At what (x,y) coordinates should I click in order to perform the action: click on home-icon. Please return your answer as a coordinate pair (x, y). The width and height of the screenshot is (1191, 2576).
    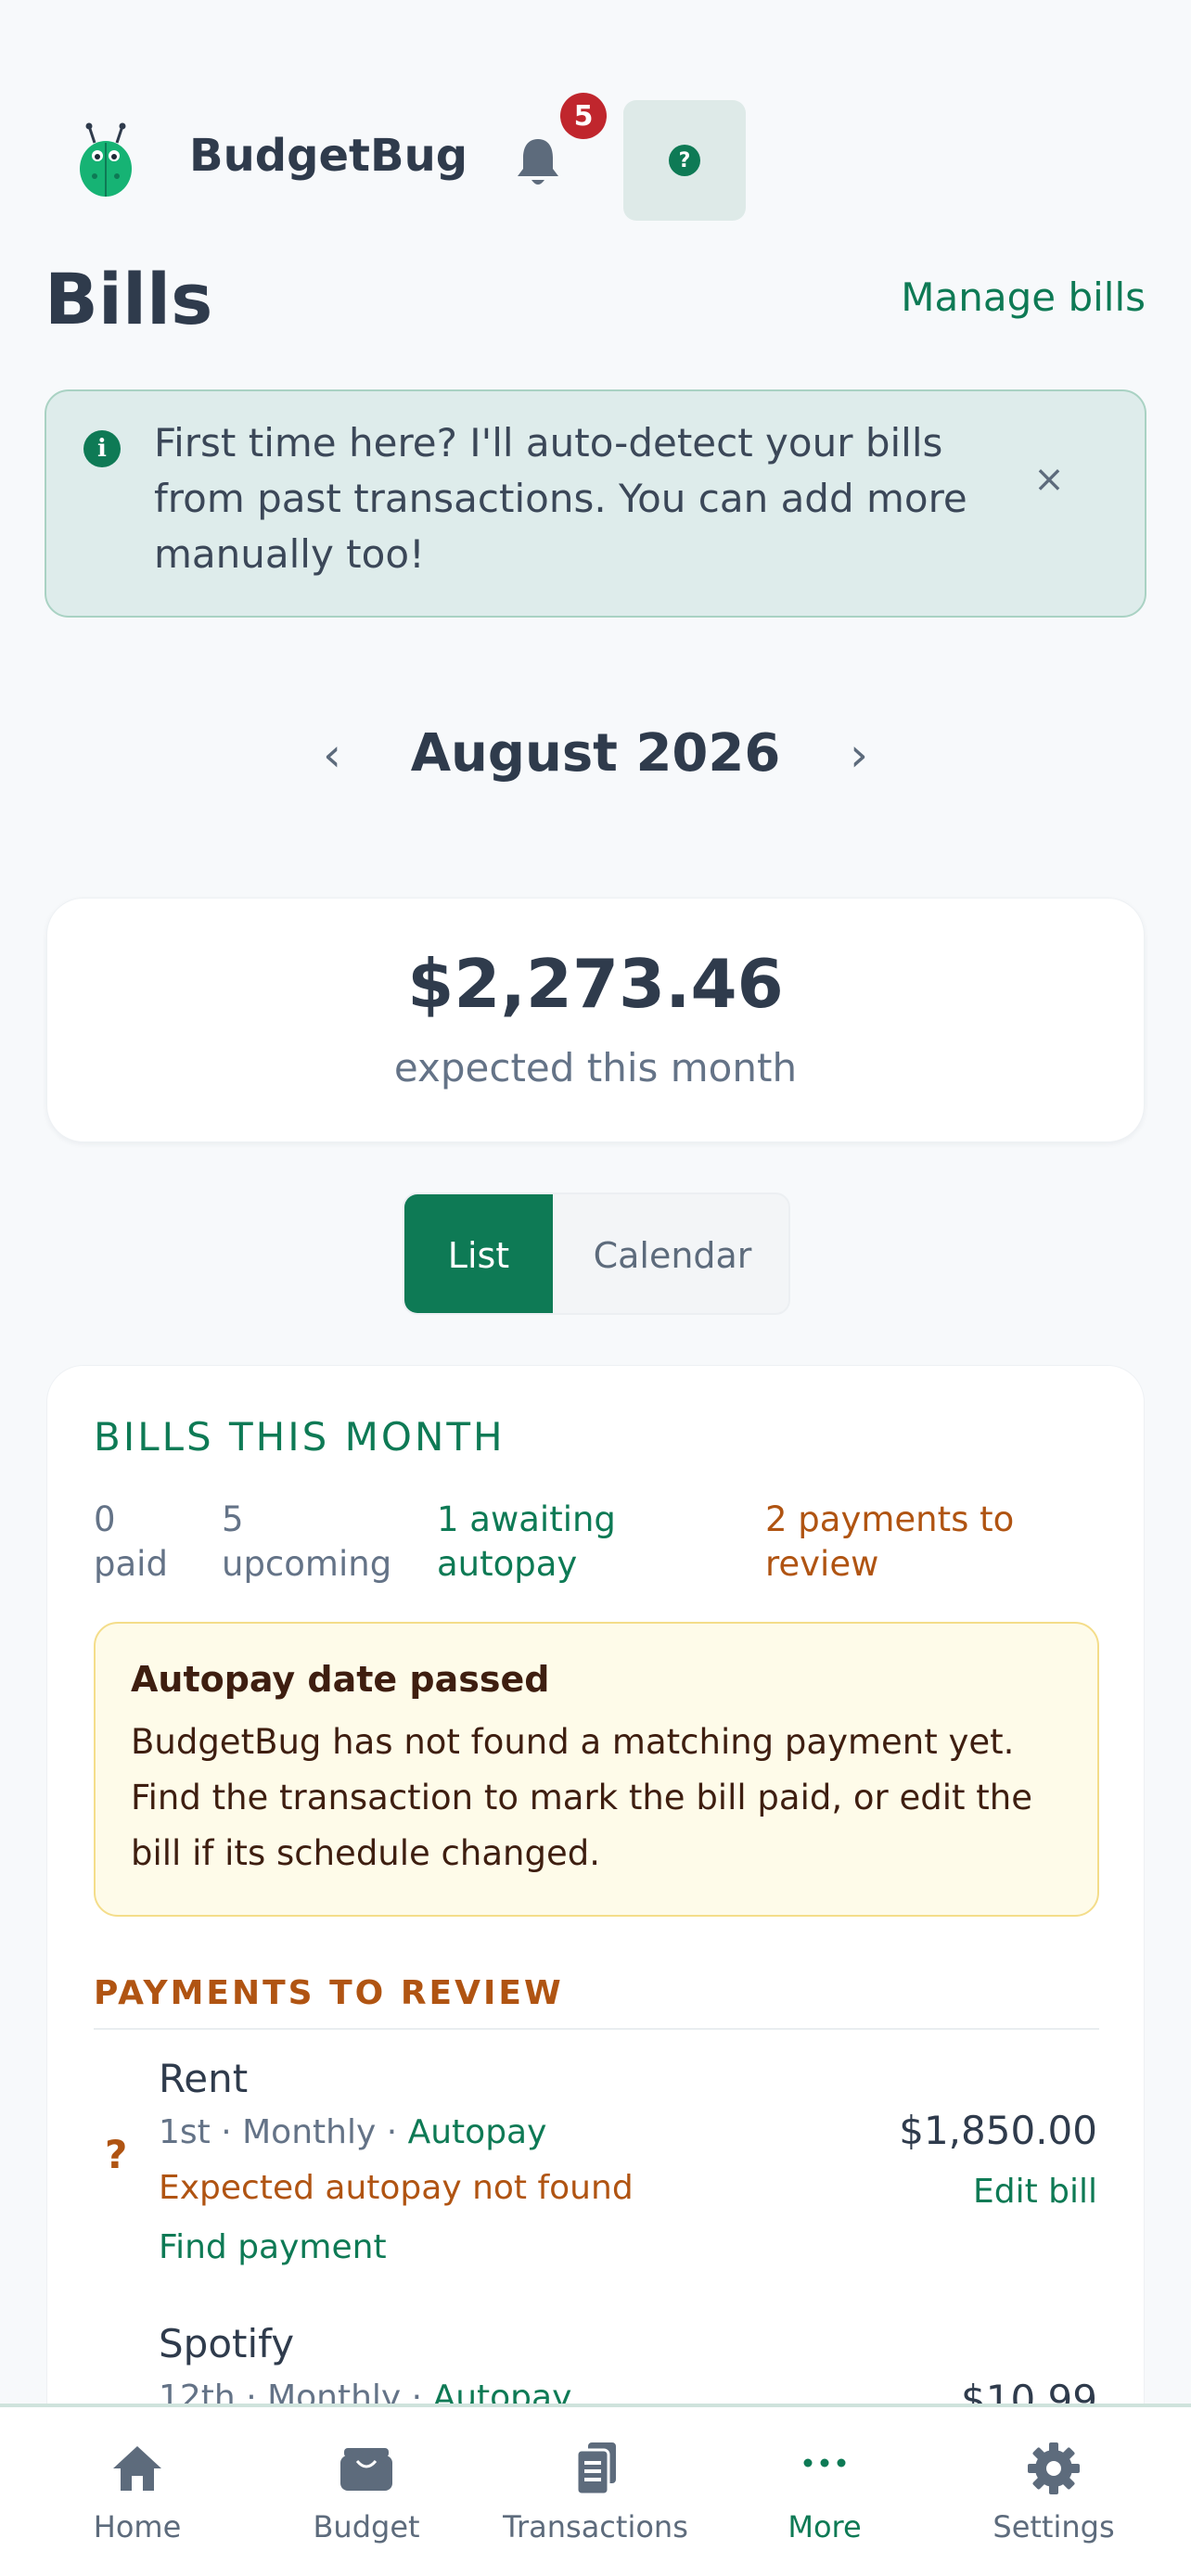
    Looking at the image, I should click on (137, 2468).